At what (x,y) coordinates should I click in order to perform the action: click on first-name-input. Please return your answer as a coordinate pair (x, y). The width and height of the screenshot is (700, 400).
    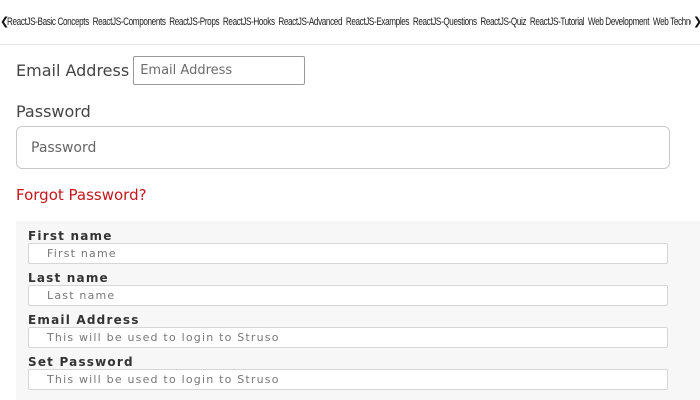
    Looking at the image, I should click on (348, 253).